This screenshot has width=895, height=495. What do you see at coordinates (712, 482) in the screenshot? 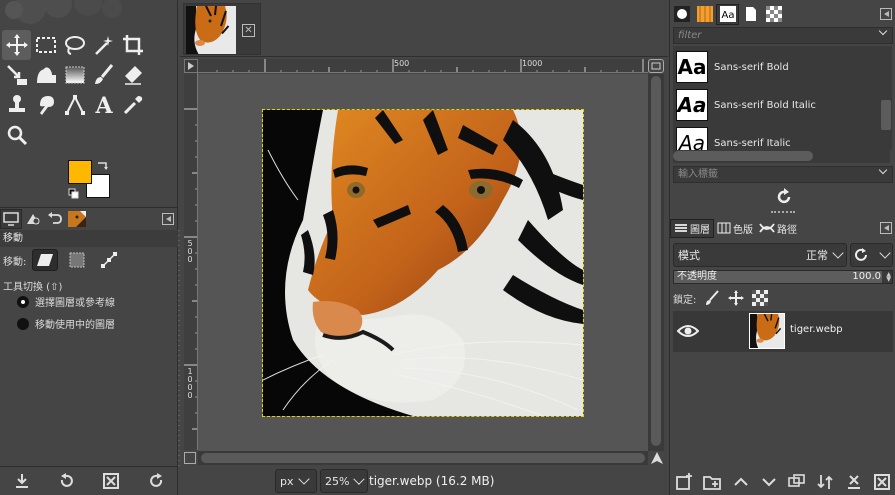
I see `new-layer-group-icon` at bounding box center [712, 482].